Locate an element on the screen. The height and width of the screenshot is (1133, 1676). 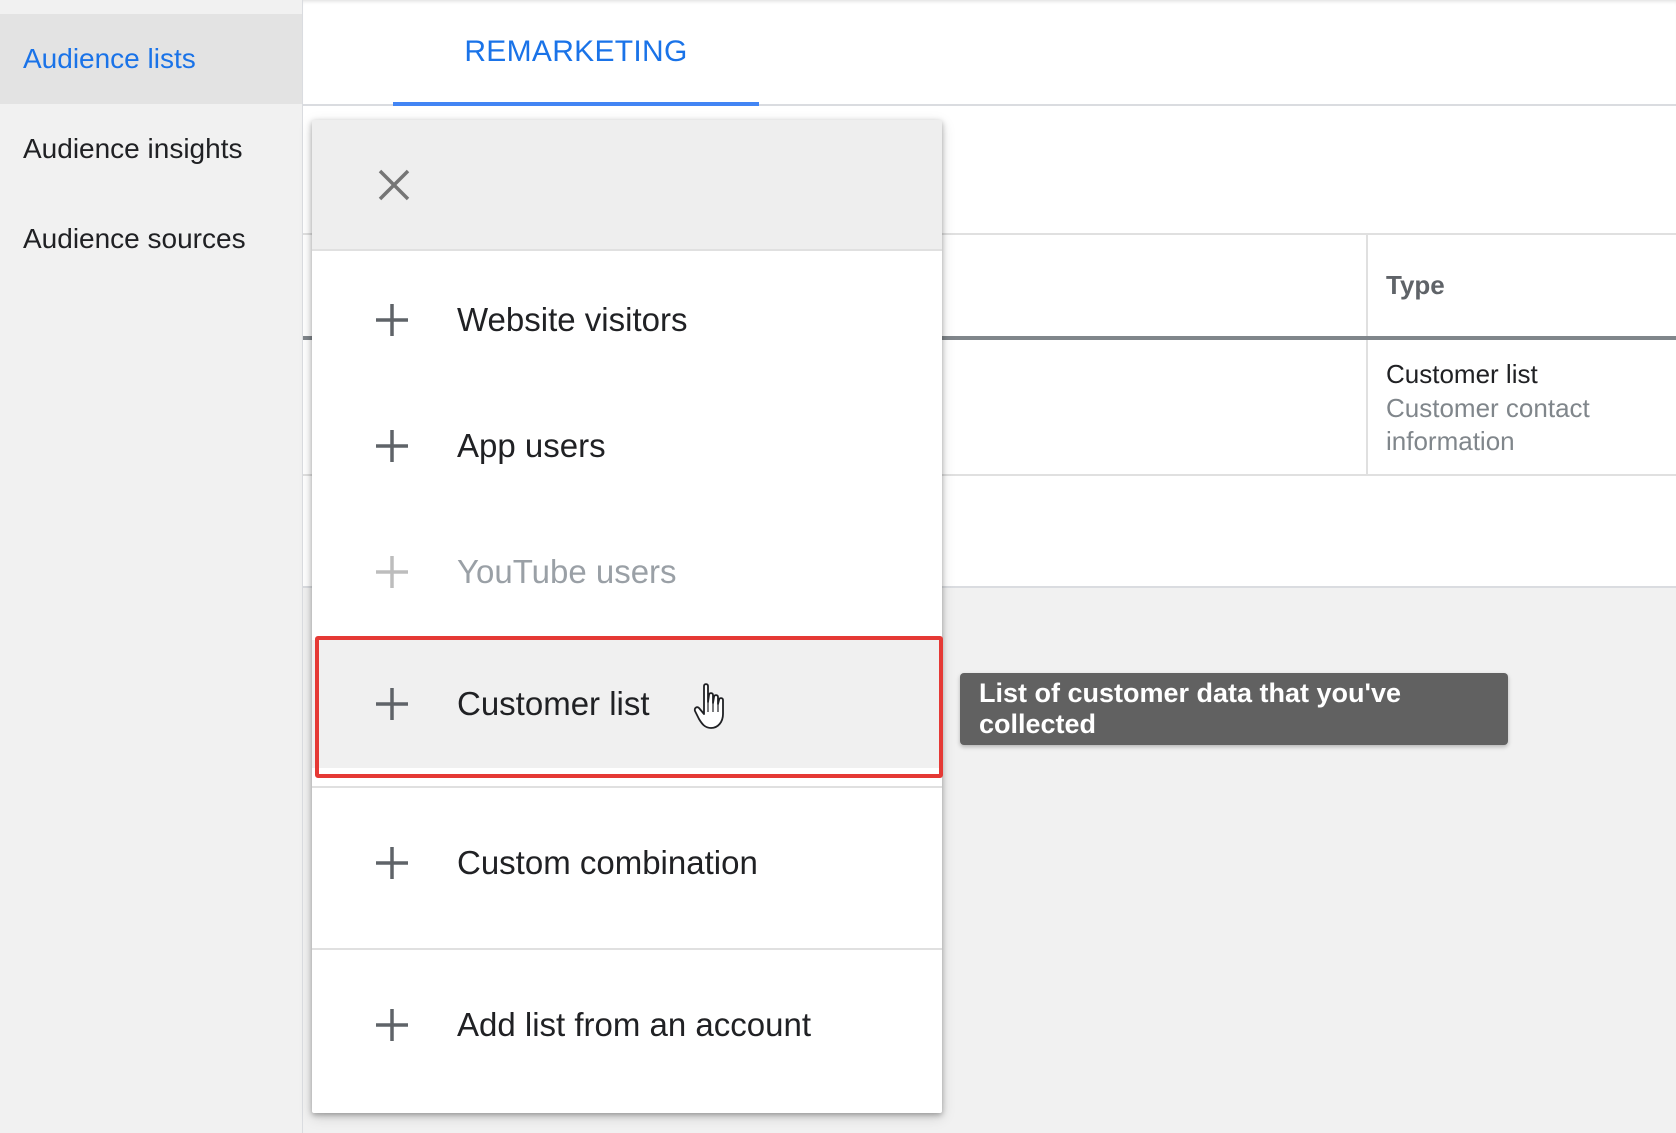
main-header: REMARKETING is located at coordinates (989, 53).